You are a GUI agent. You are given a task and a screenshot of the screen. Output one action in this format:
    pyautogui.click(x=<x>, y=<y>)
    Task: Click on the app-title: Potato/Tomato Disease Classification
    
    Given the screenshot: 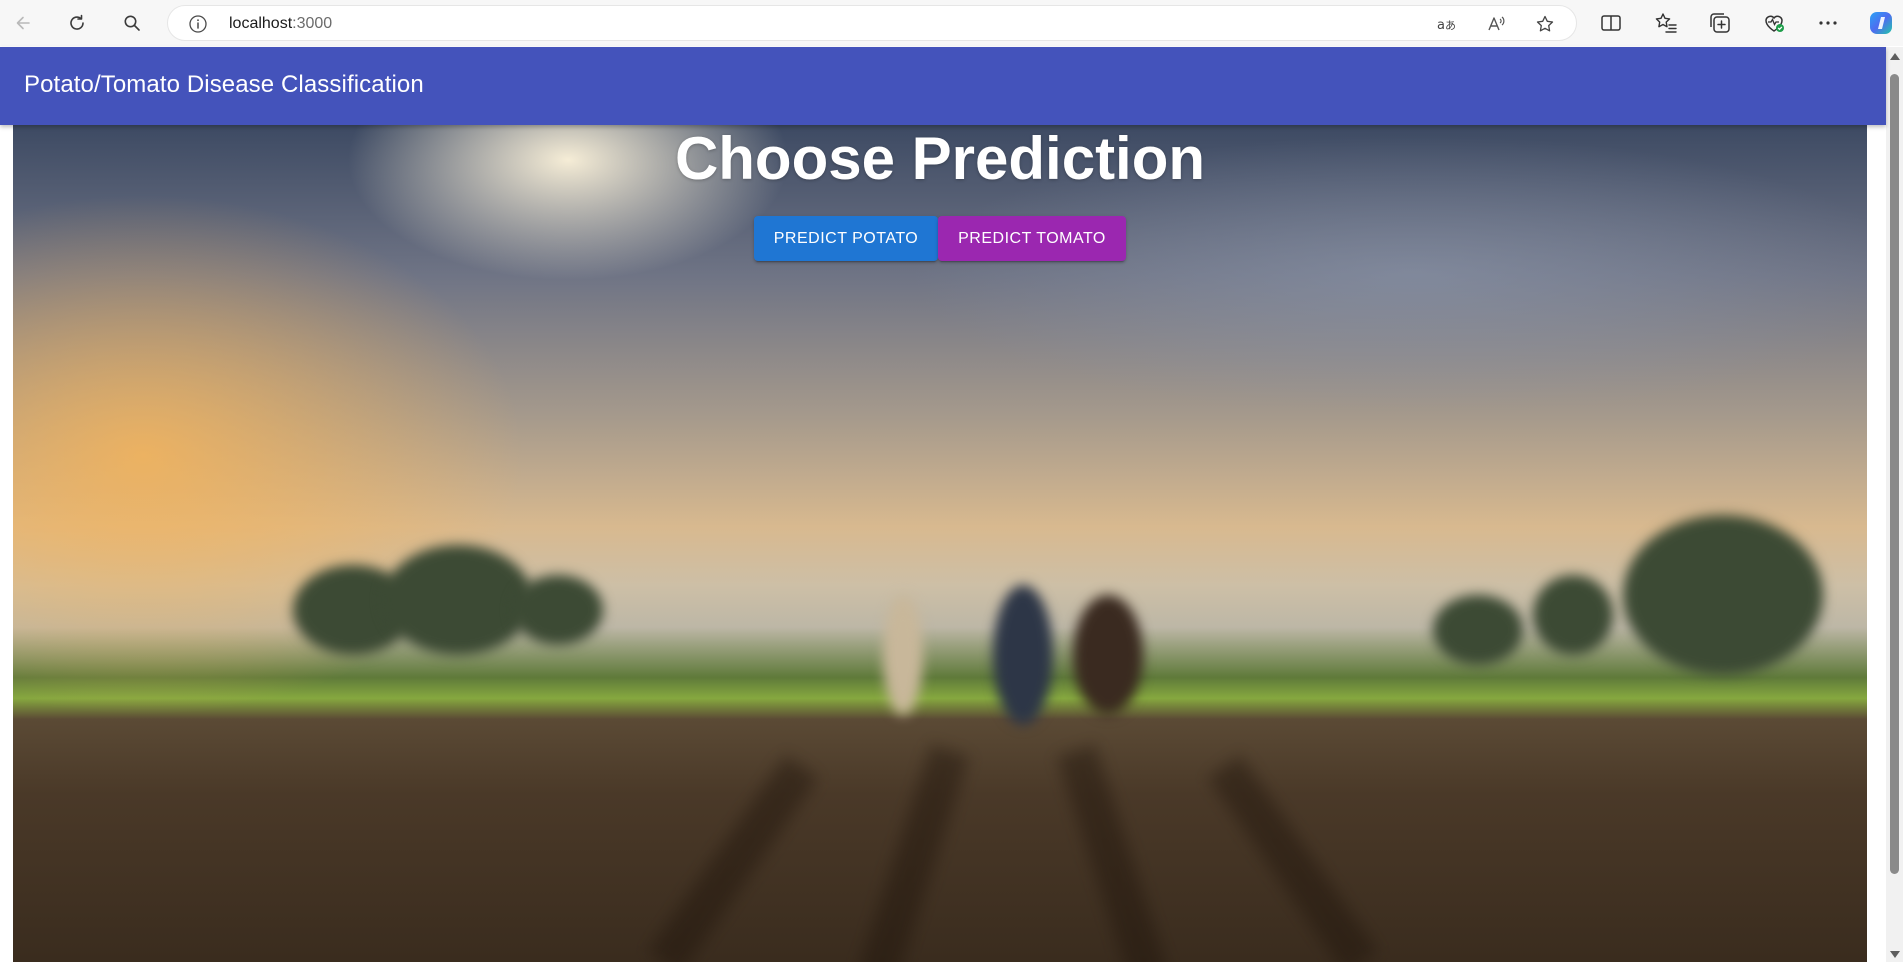 What is the action you would take?
    pyautogui.click(x=224, y=84)
    